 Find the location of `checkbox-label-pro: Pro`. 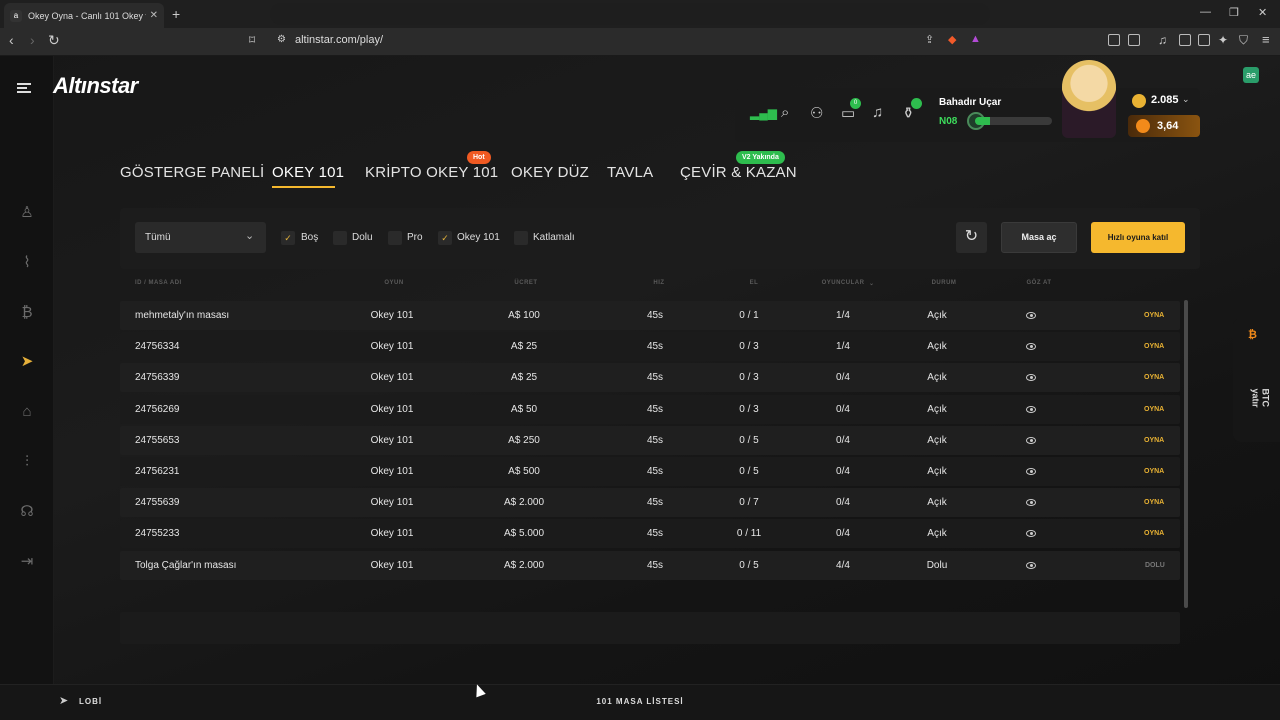

checkbox-label-pro: Pro is located at coordinates (415, 237).